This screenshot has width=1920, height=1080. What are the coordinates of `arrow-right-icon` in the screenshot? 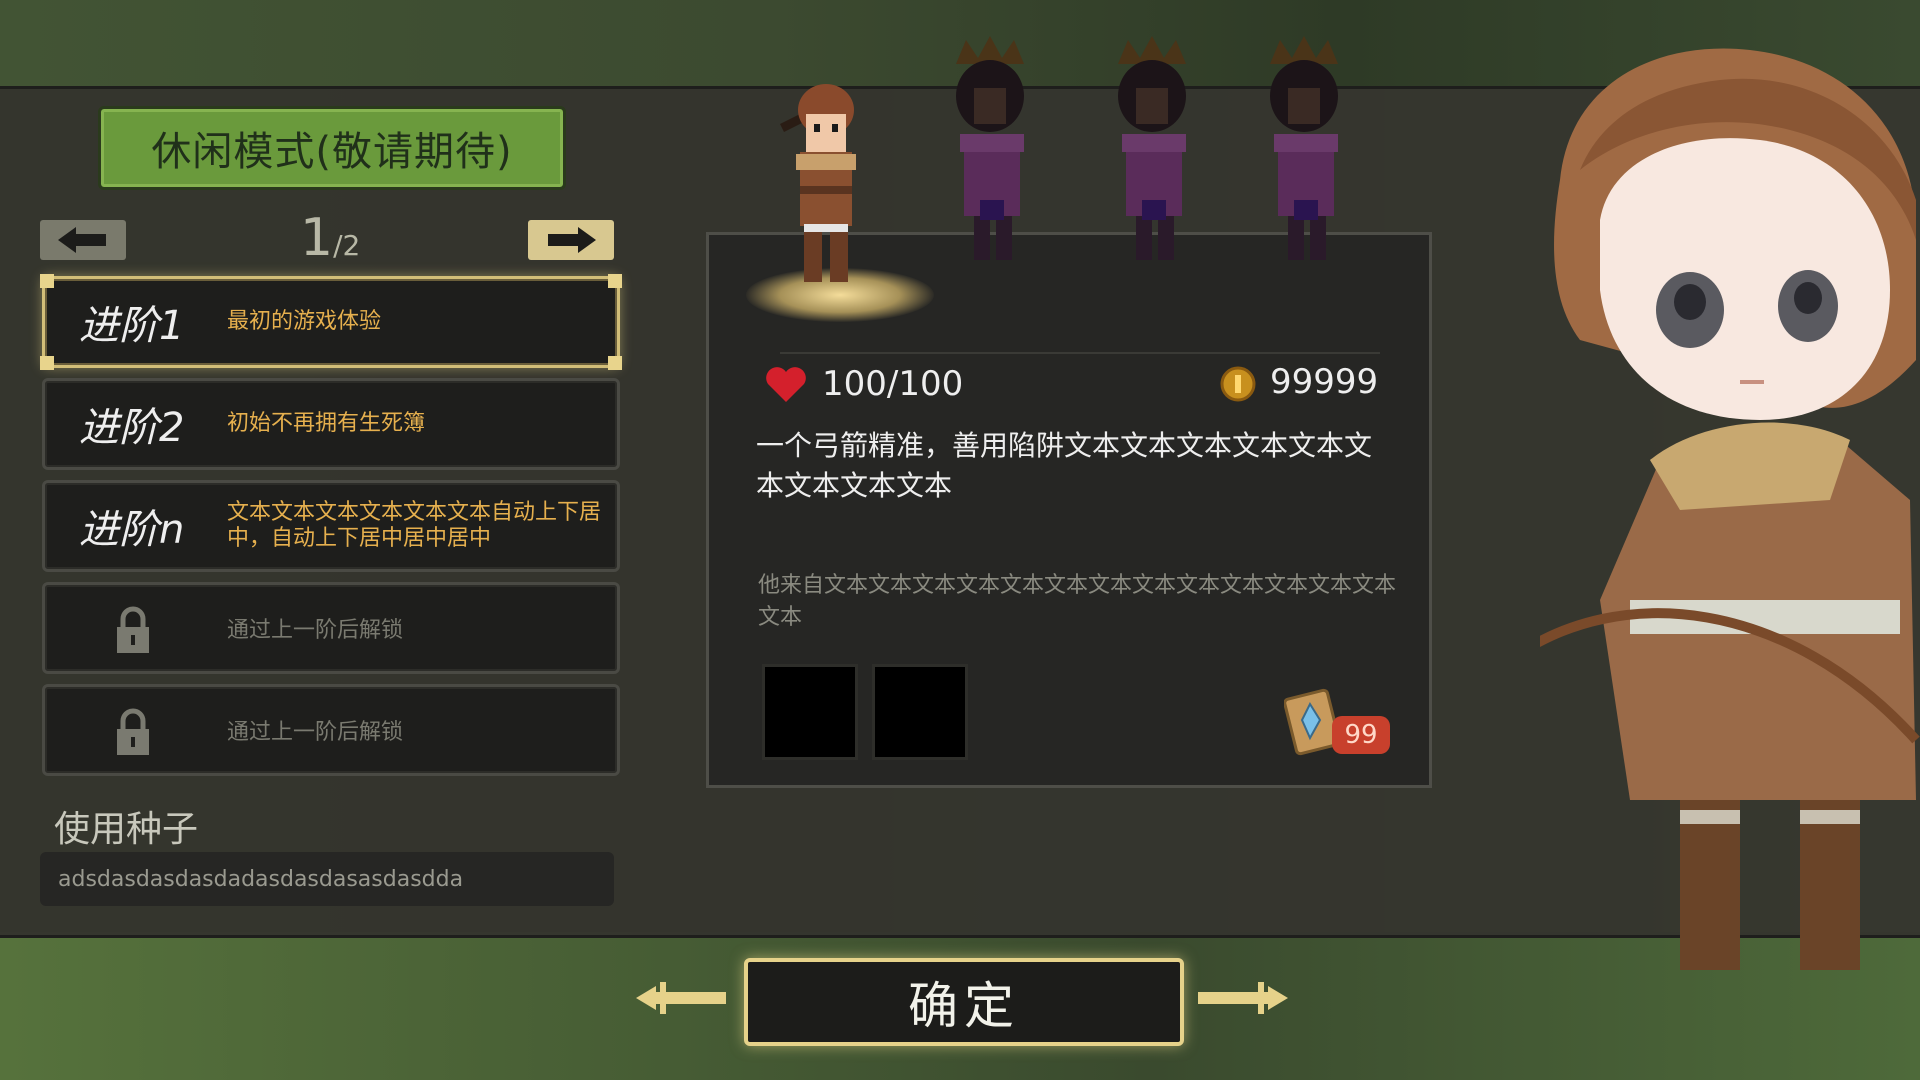 It's located at (572, 240).